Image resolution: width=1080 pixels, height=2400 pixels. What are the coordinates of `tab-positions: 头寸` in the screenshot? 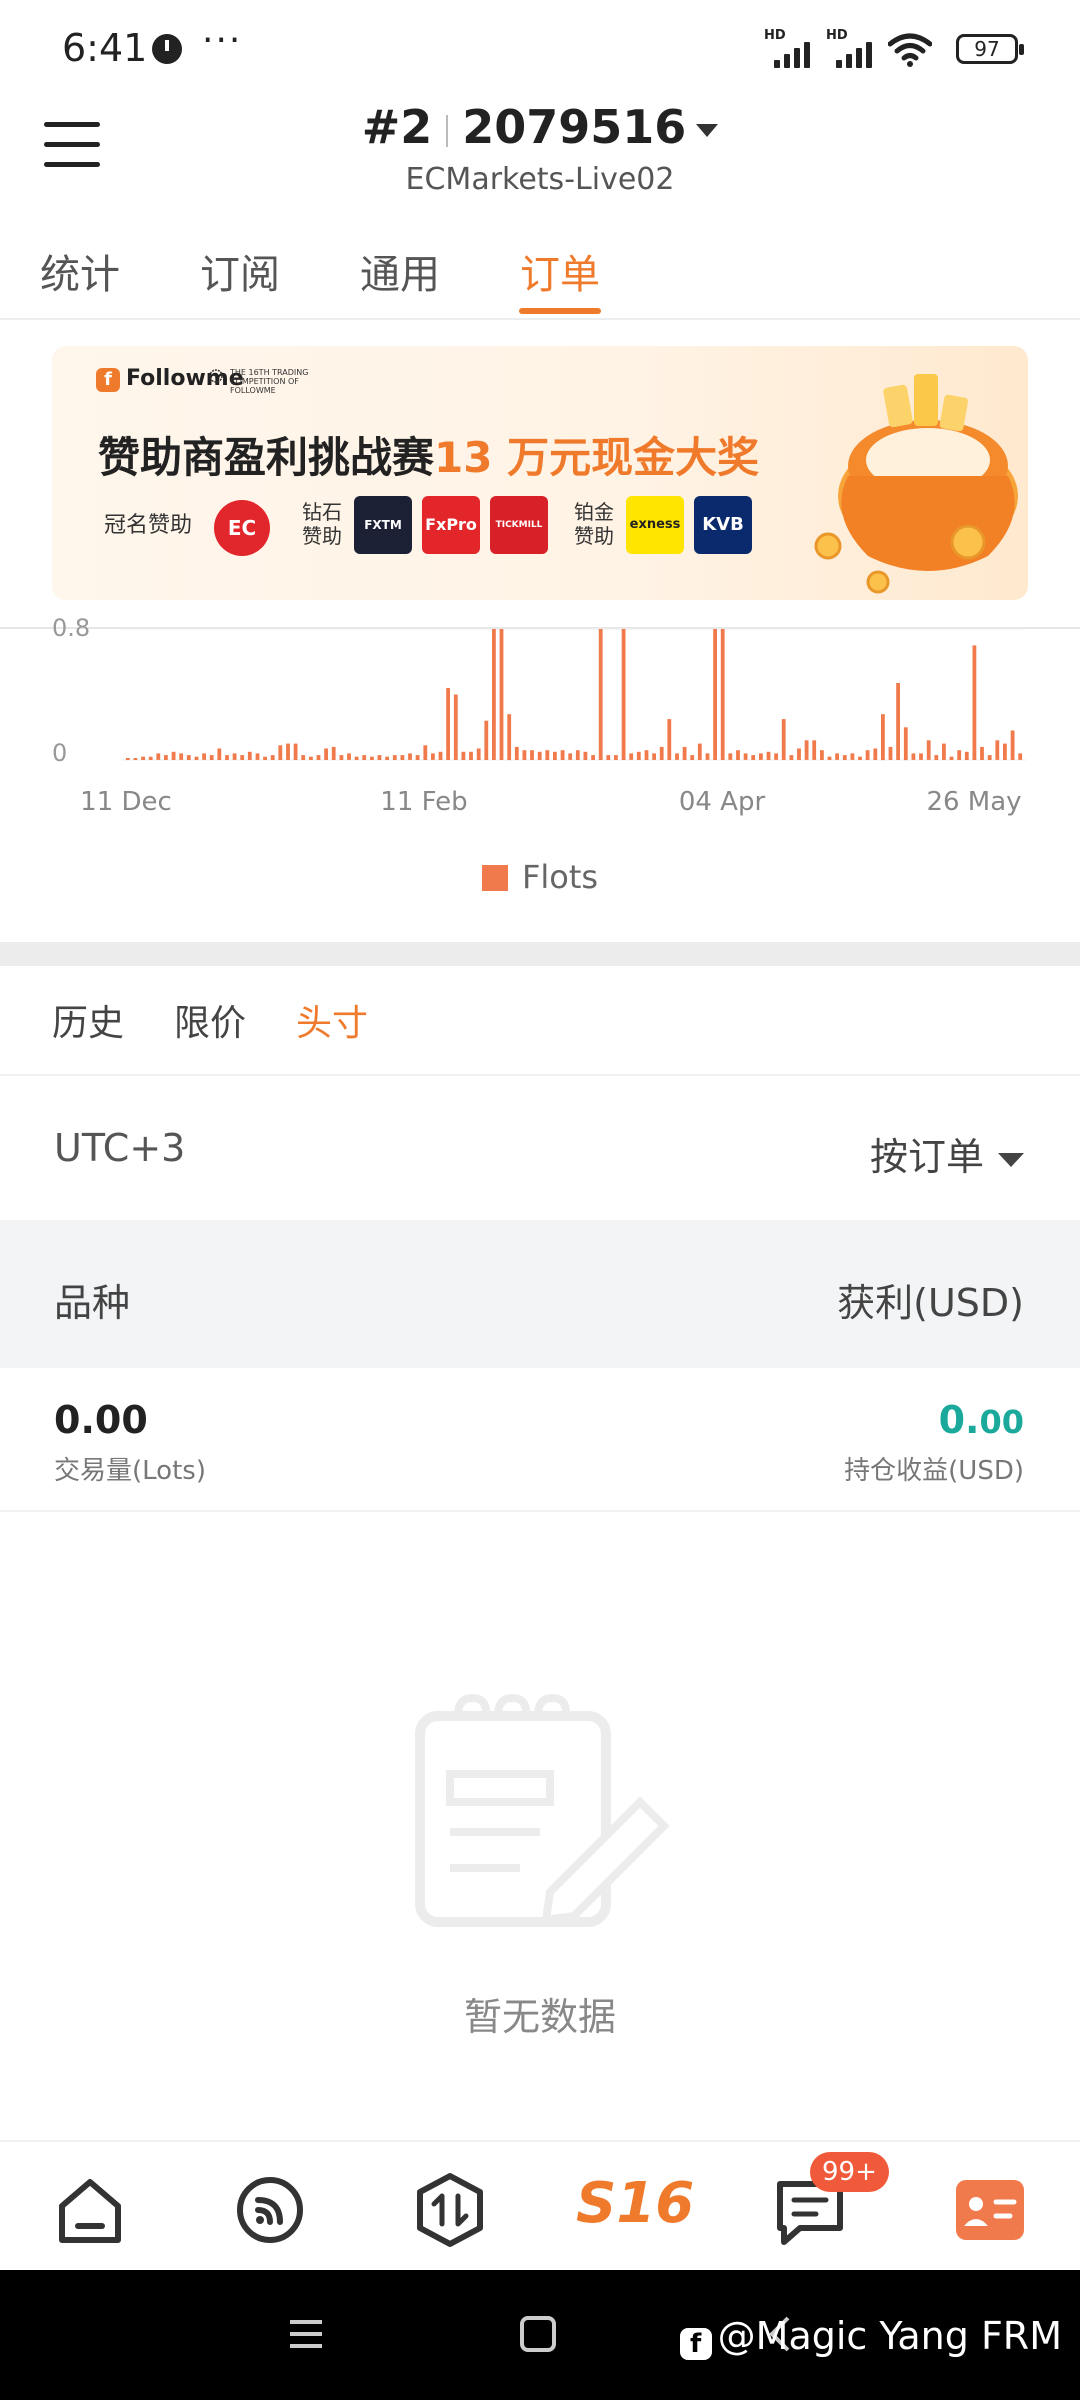 It's located at (332, 1020).